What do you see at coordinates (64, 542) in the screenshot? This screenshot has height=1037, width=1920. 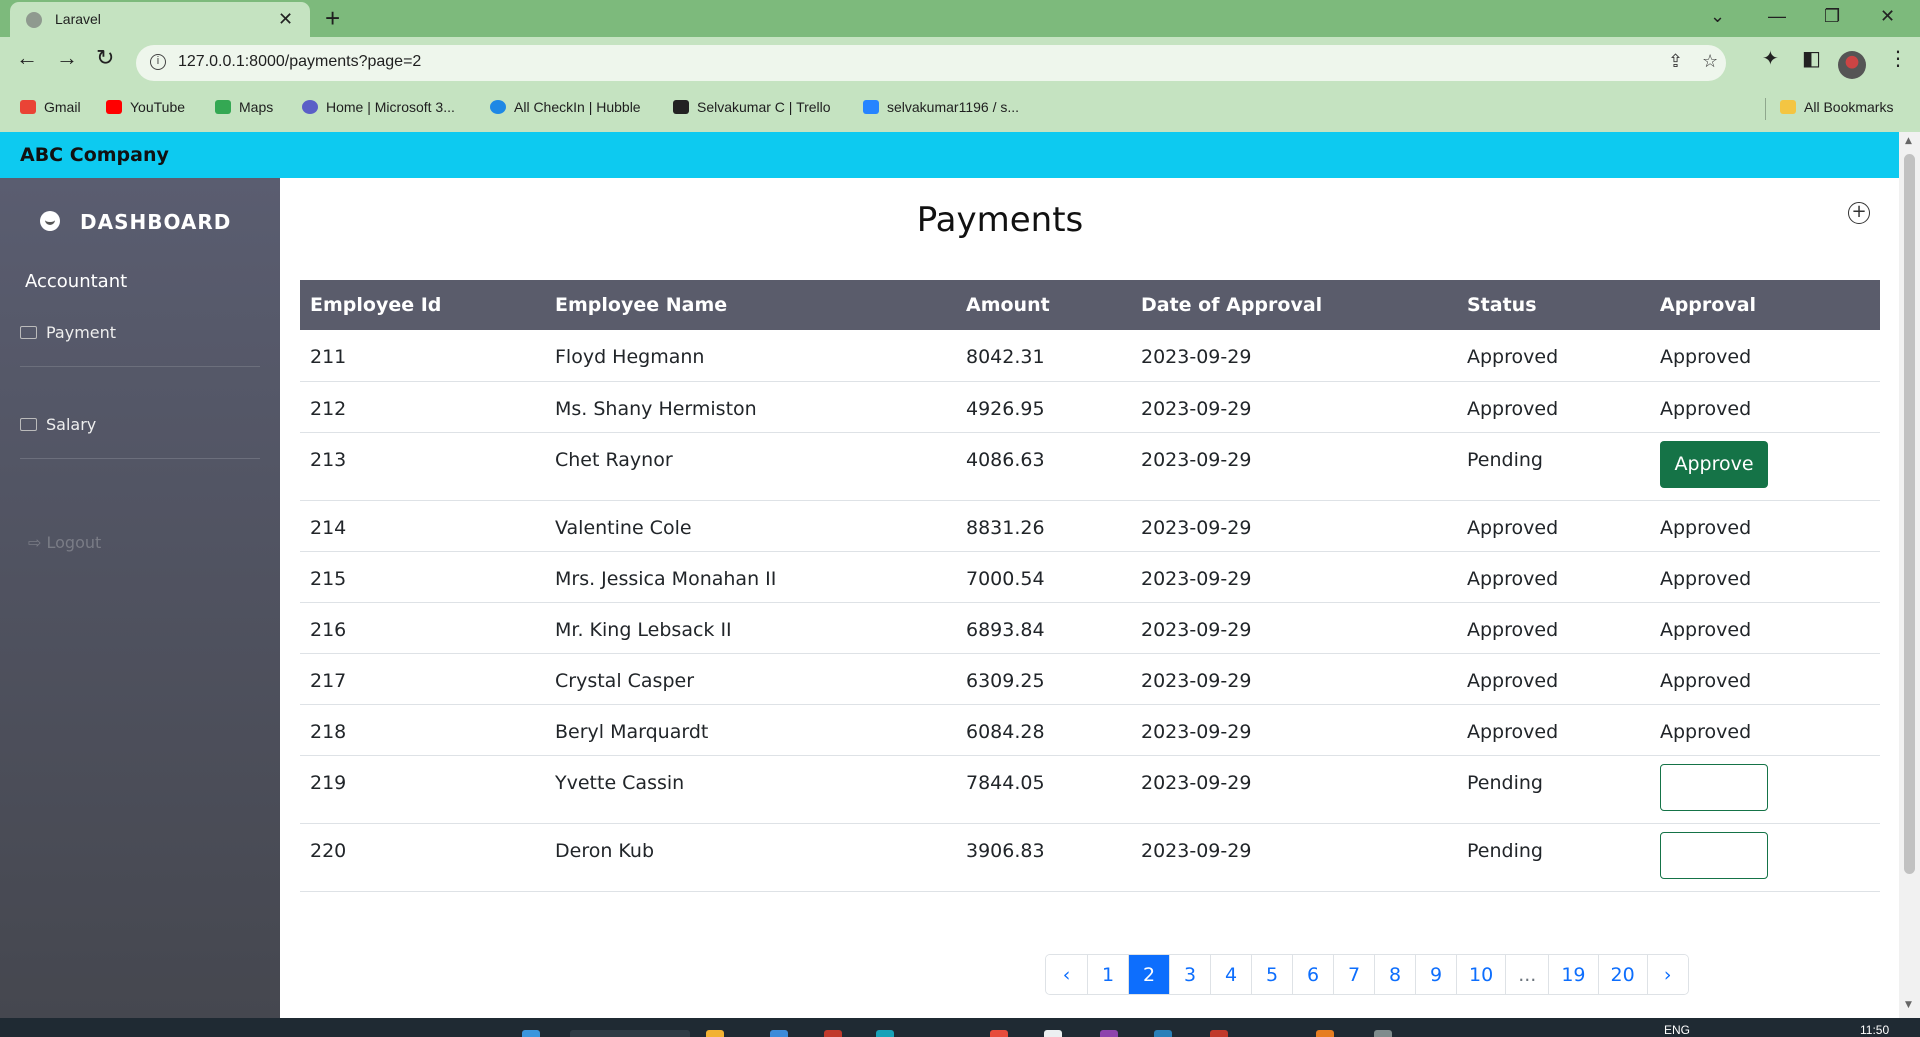 I see `logout-link: ⇨ Logout` at bounding box center [64, 542].